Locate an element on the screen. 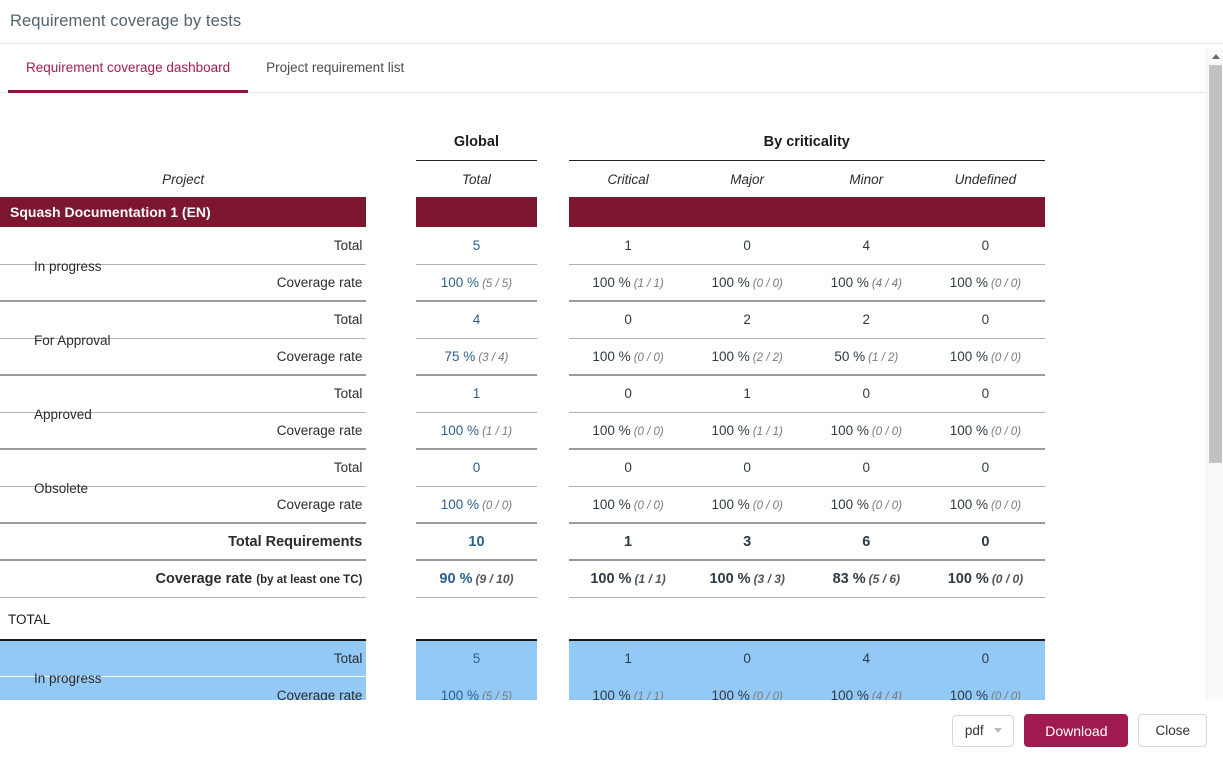 The height and width of the screenshot is (760, 1223). total-section-label: TOTAL is located at coordinates (183, 618).